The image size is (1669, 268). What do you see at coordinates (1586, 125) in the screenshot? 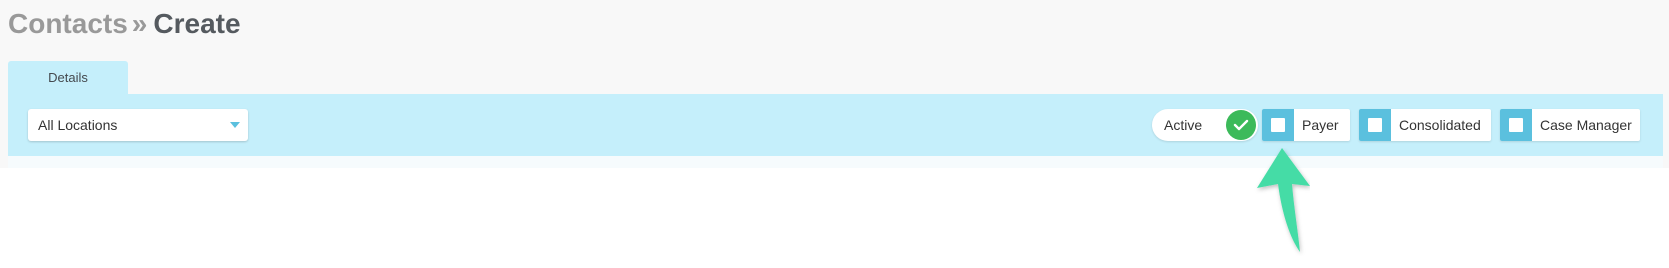
I see `case-manager-checkbox-label: Case Manager` at bounding box center [1586, 125].